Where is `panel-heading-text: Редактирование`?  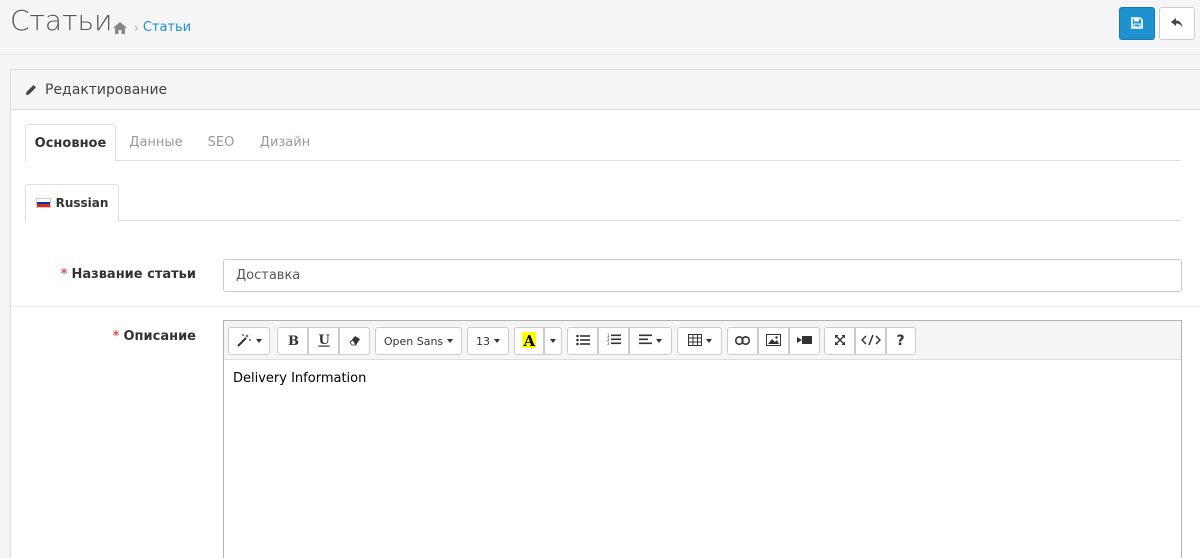 panel-heading-text: Редактирование is located at coordinates (106, 89).